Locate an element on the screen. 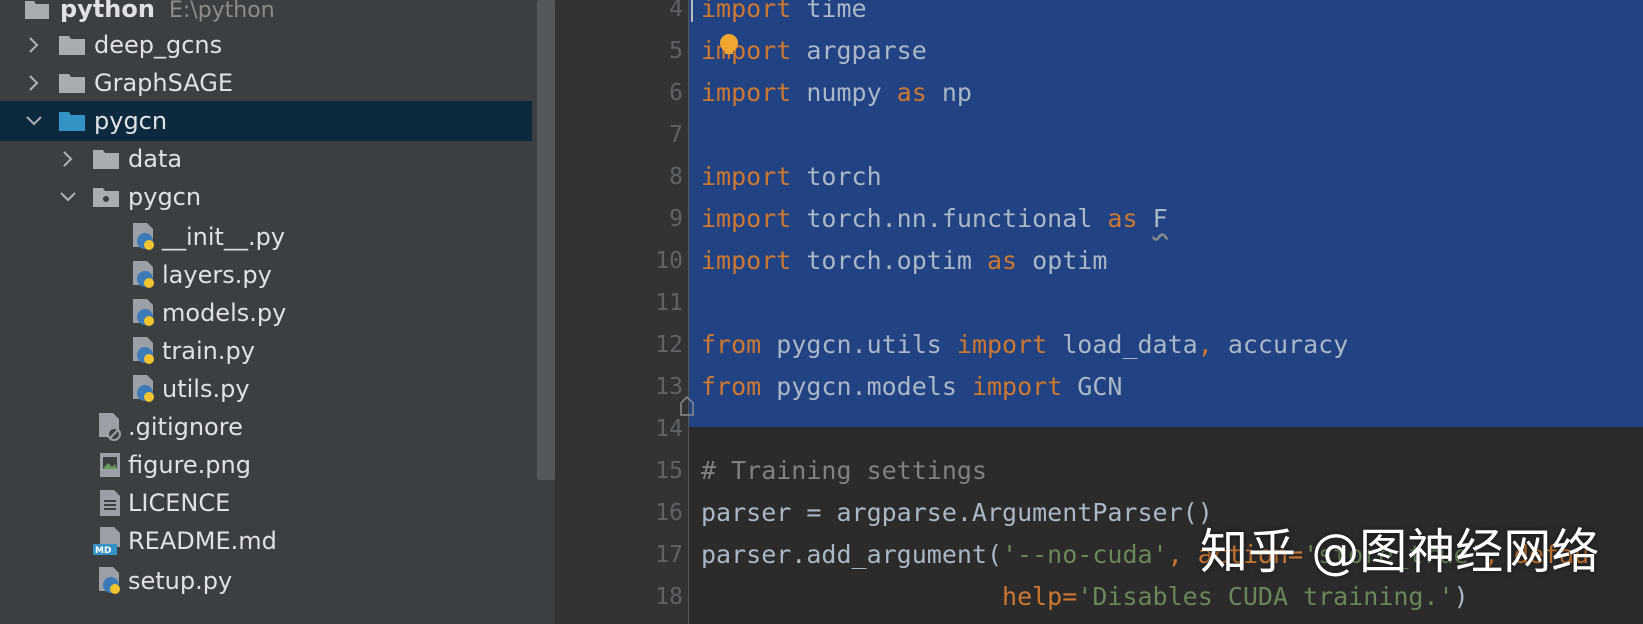 The image size is (1643, 624). code-token: GCN is located at coordinates (1092, 386).